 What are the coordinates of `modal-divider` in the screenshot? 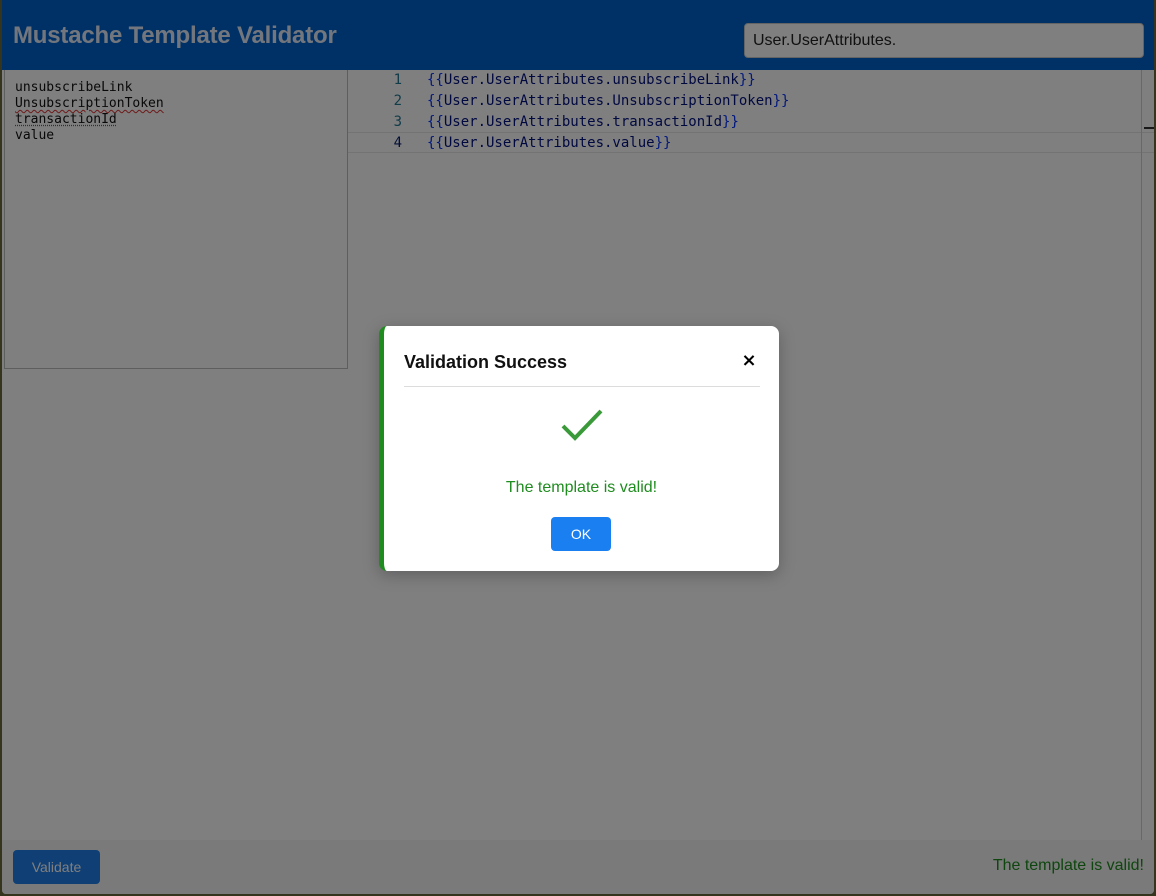 It's located at (582, 386).